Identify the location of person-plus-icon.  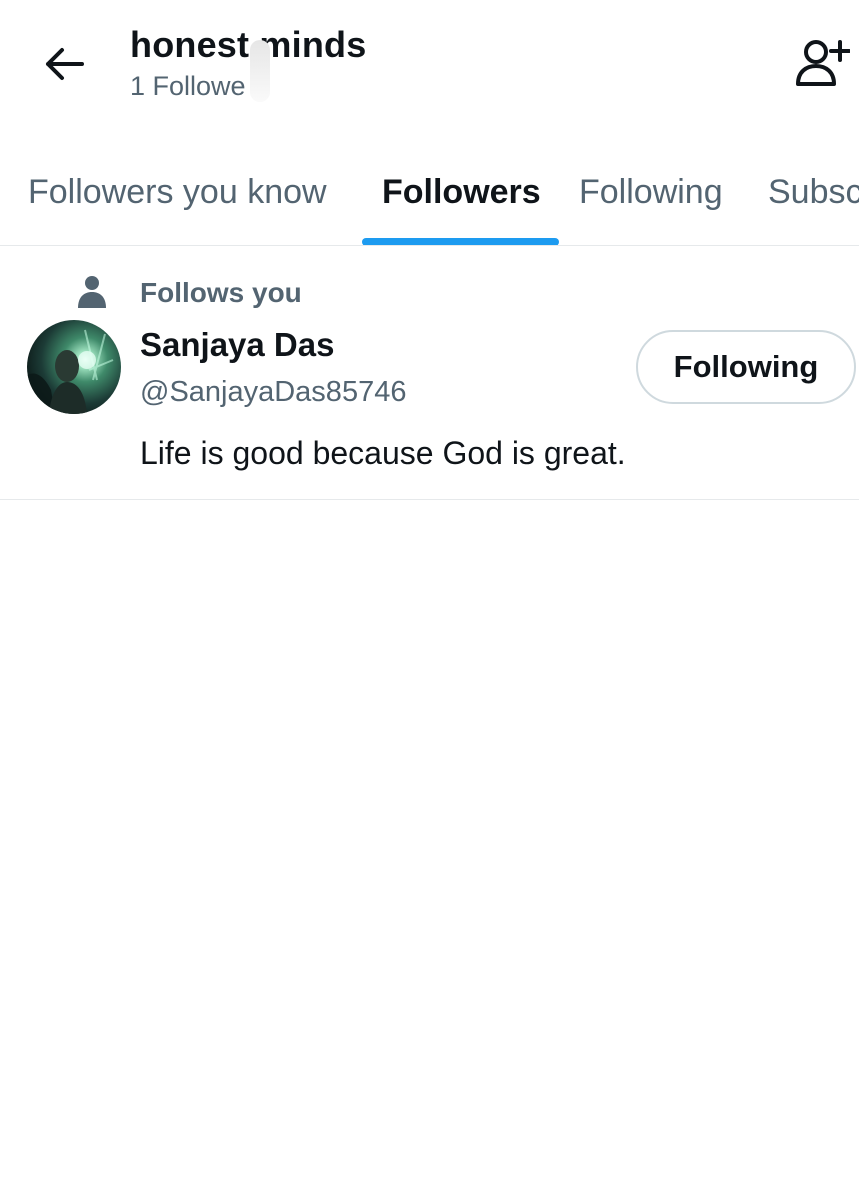
(823, 63).